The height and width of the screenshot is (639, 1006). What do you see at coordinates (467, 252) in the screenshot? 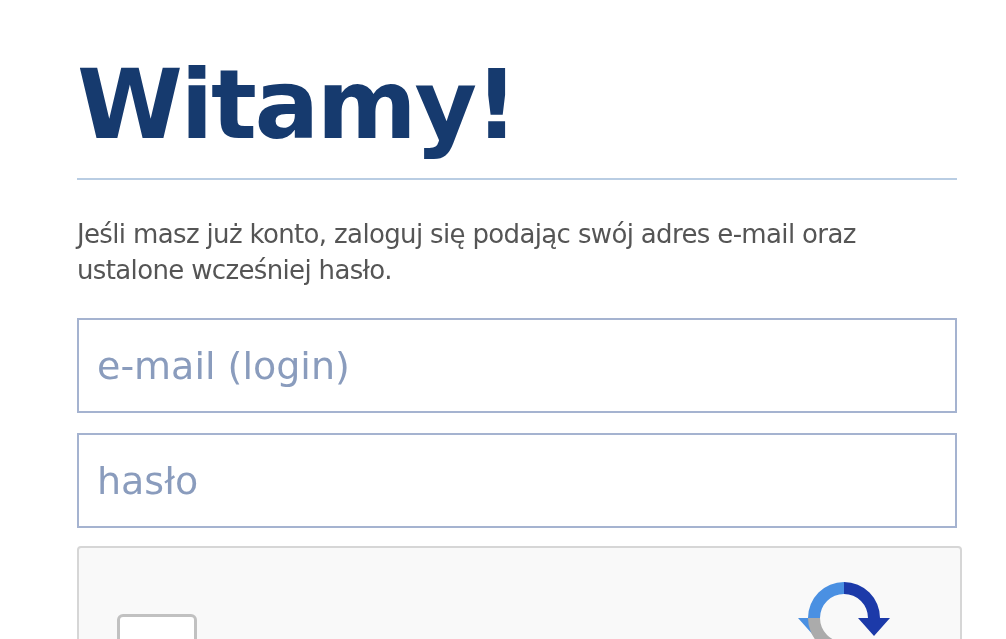
I see `login-instructions: Jeśli masz już konto, zaloguj się podając swój adres e-mail oraz ustalone wcześniej hasło.` at bounding box center [467, 252].